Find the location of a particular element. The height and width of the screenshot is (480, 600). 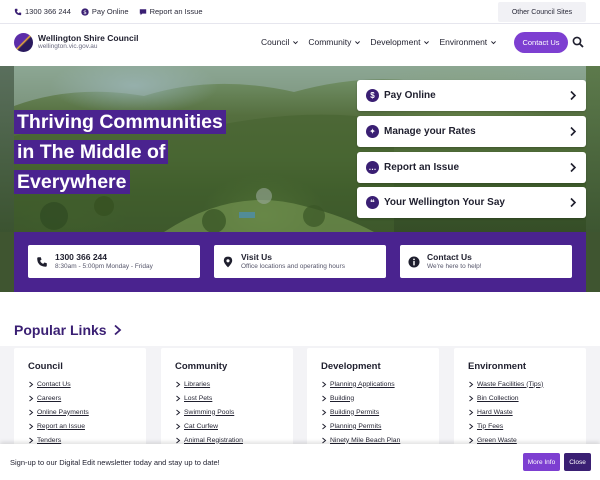

popular-link-label: Swimming Pools is located at coordinates (209, 412).